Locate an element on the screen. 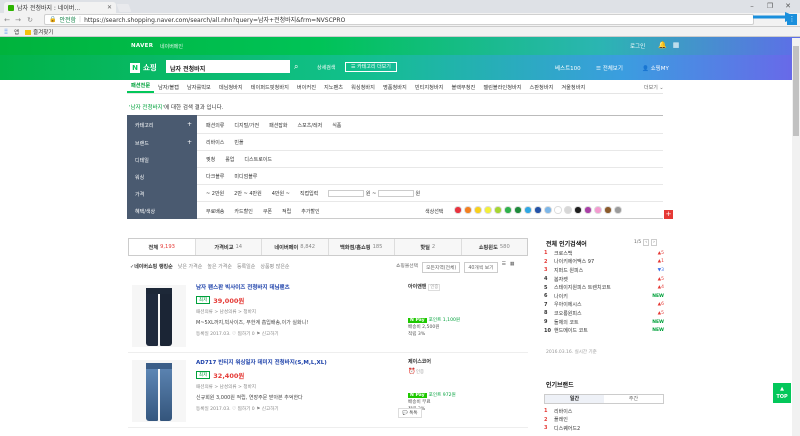 This screenshot has height=436, width=800. next-icon: › is located at coordinates (654, 242).